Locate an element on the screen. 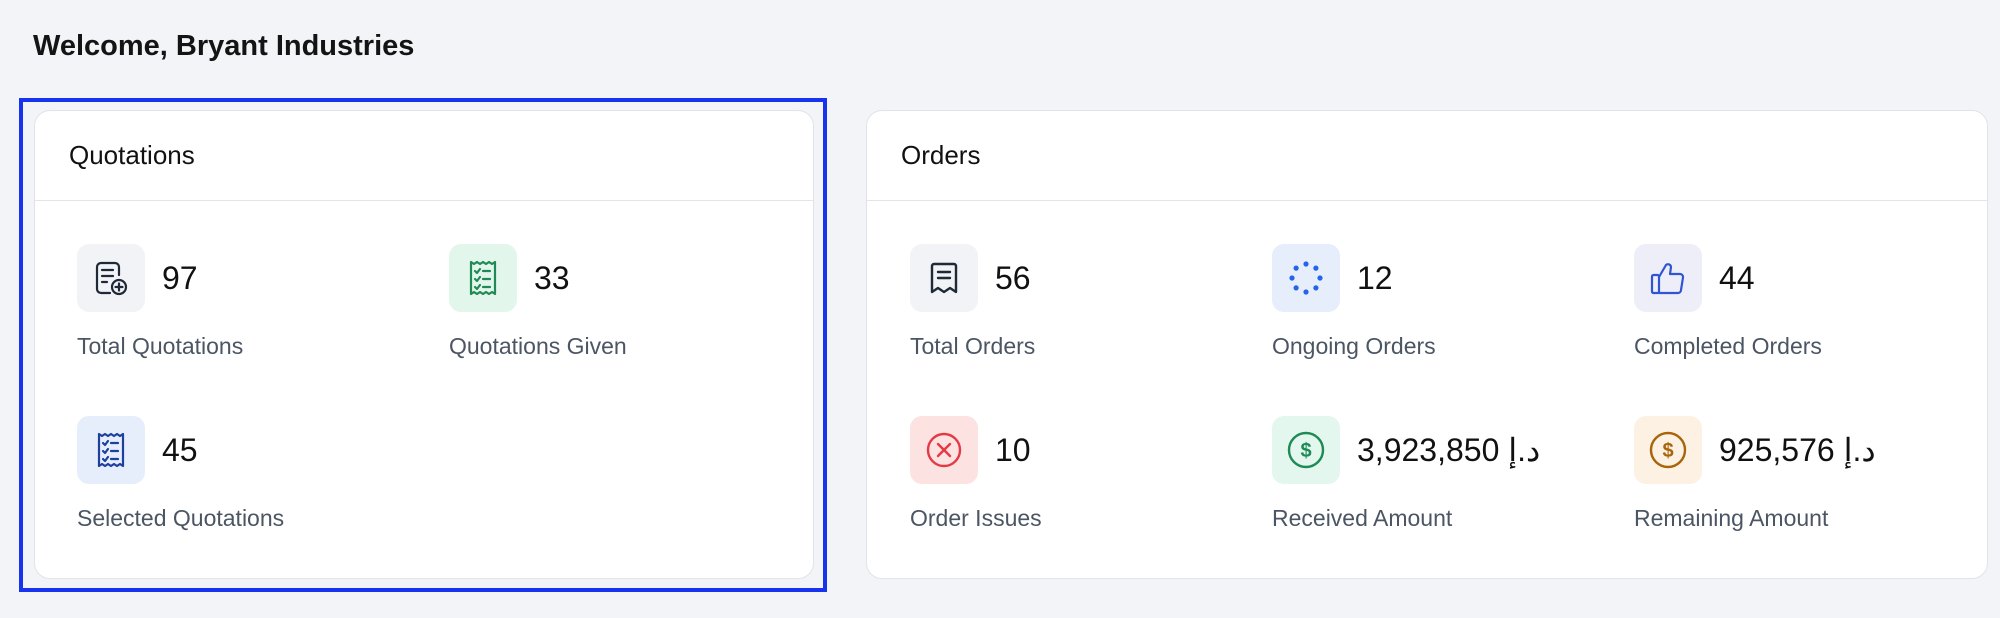 This screenshot has height=618, width=2000. stat-label: Remaining Amount is located at coordinates (1731, 518).